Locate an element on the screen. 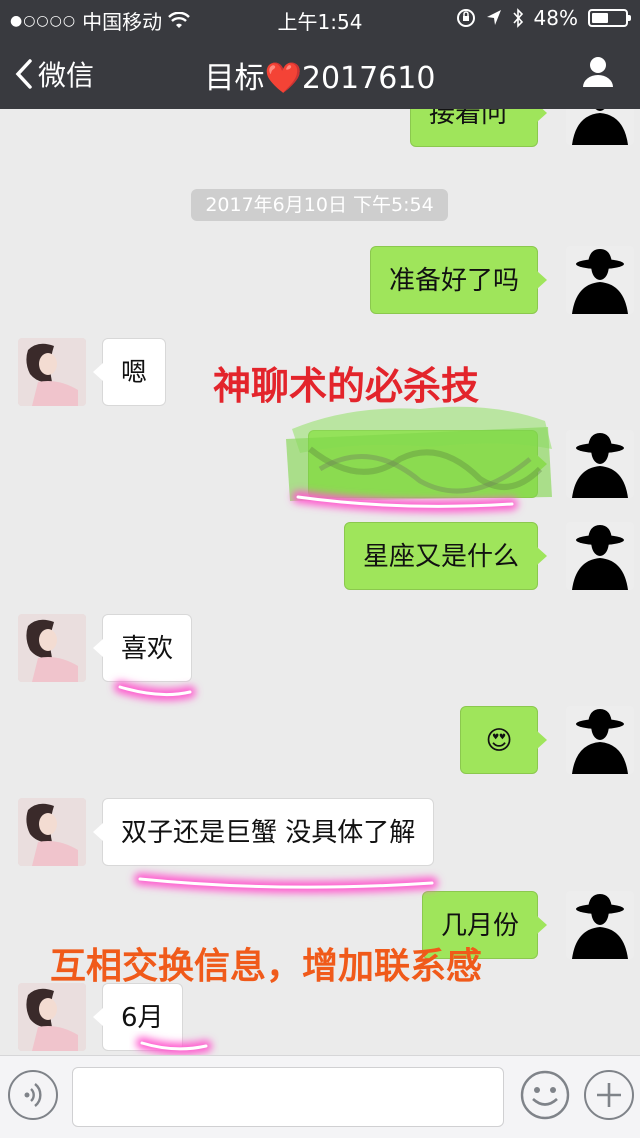  message-bubble-sent: 星座又是什么 is located at coordinates (445, 556).